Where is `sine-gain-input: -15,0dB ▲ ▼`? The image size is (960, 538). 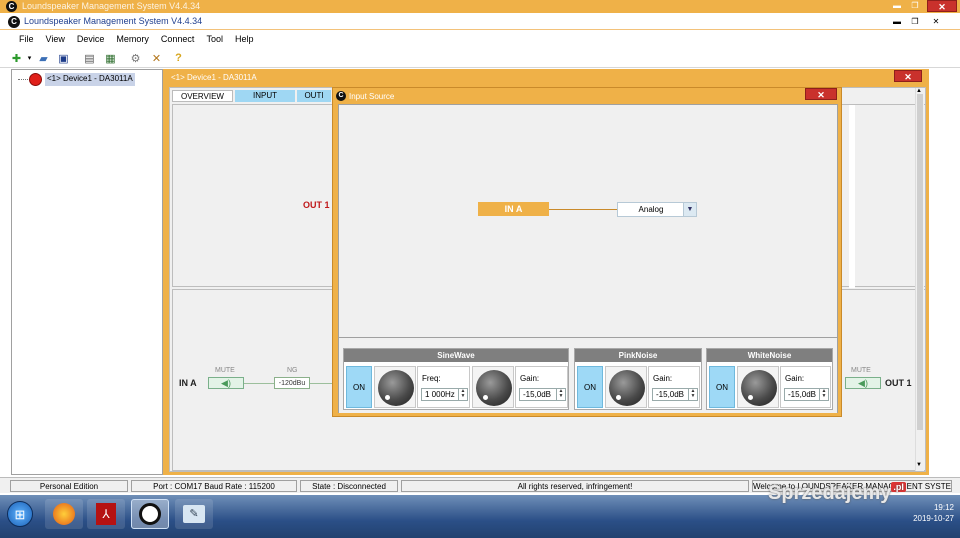 sine-gain-input: -15,0dB ▲ ▼ is located at coordinates (542, 394).